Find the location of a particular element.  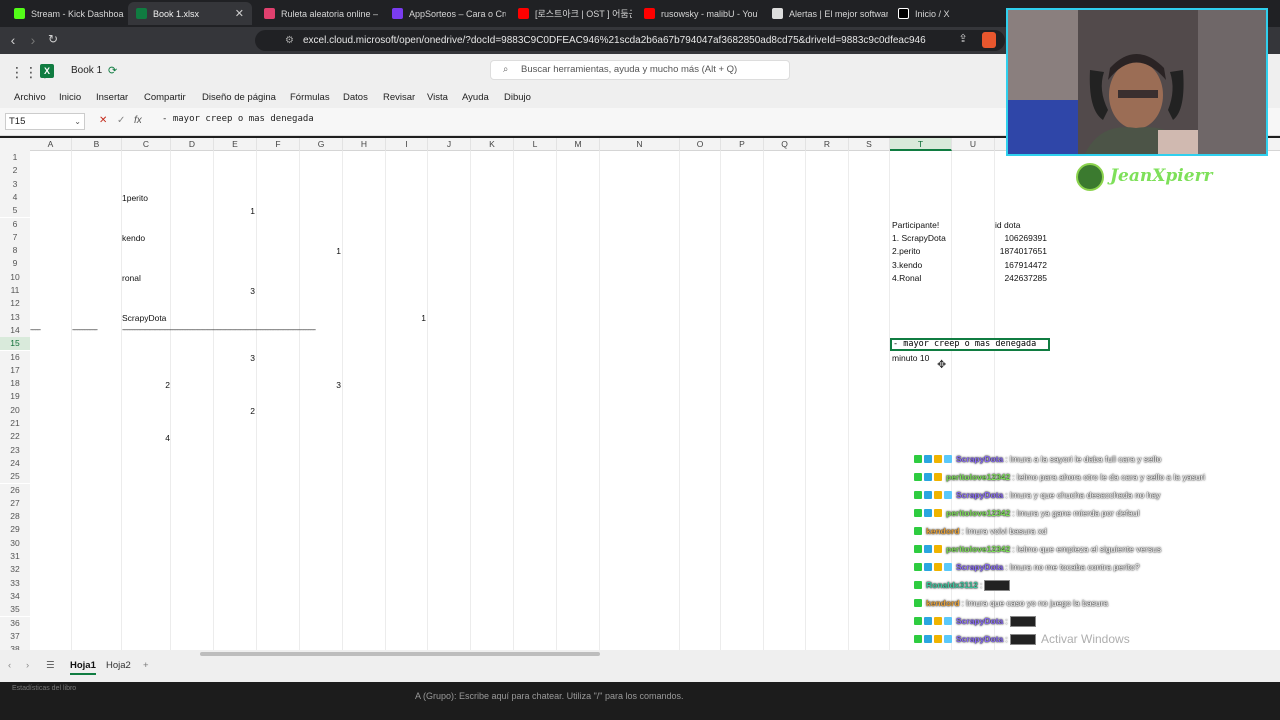

row-header-27: 27 is located at coordinates (15, 503).